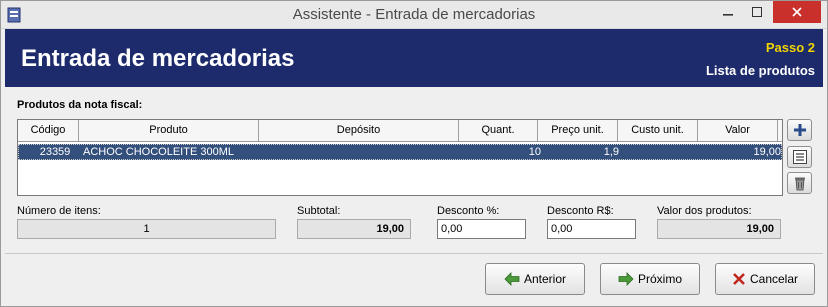  What do you see at coordinates (80, 105) in the screenshot?
I see `products-section-label: Produtos da nota fiscal:` at bounding box center [80, 105].